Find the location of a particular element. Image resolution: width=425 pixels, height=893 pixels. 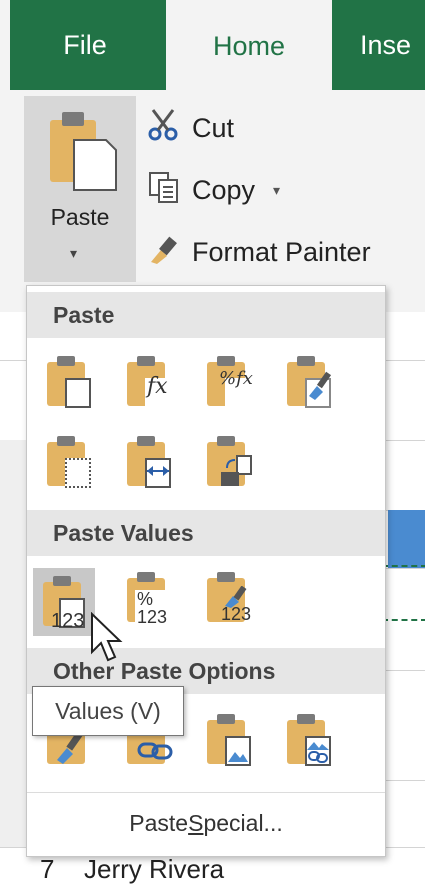

mouse-pointer-icon is located at coordinates (107, 637).